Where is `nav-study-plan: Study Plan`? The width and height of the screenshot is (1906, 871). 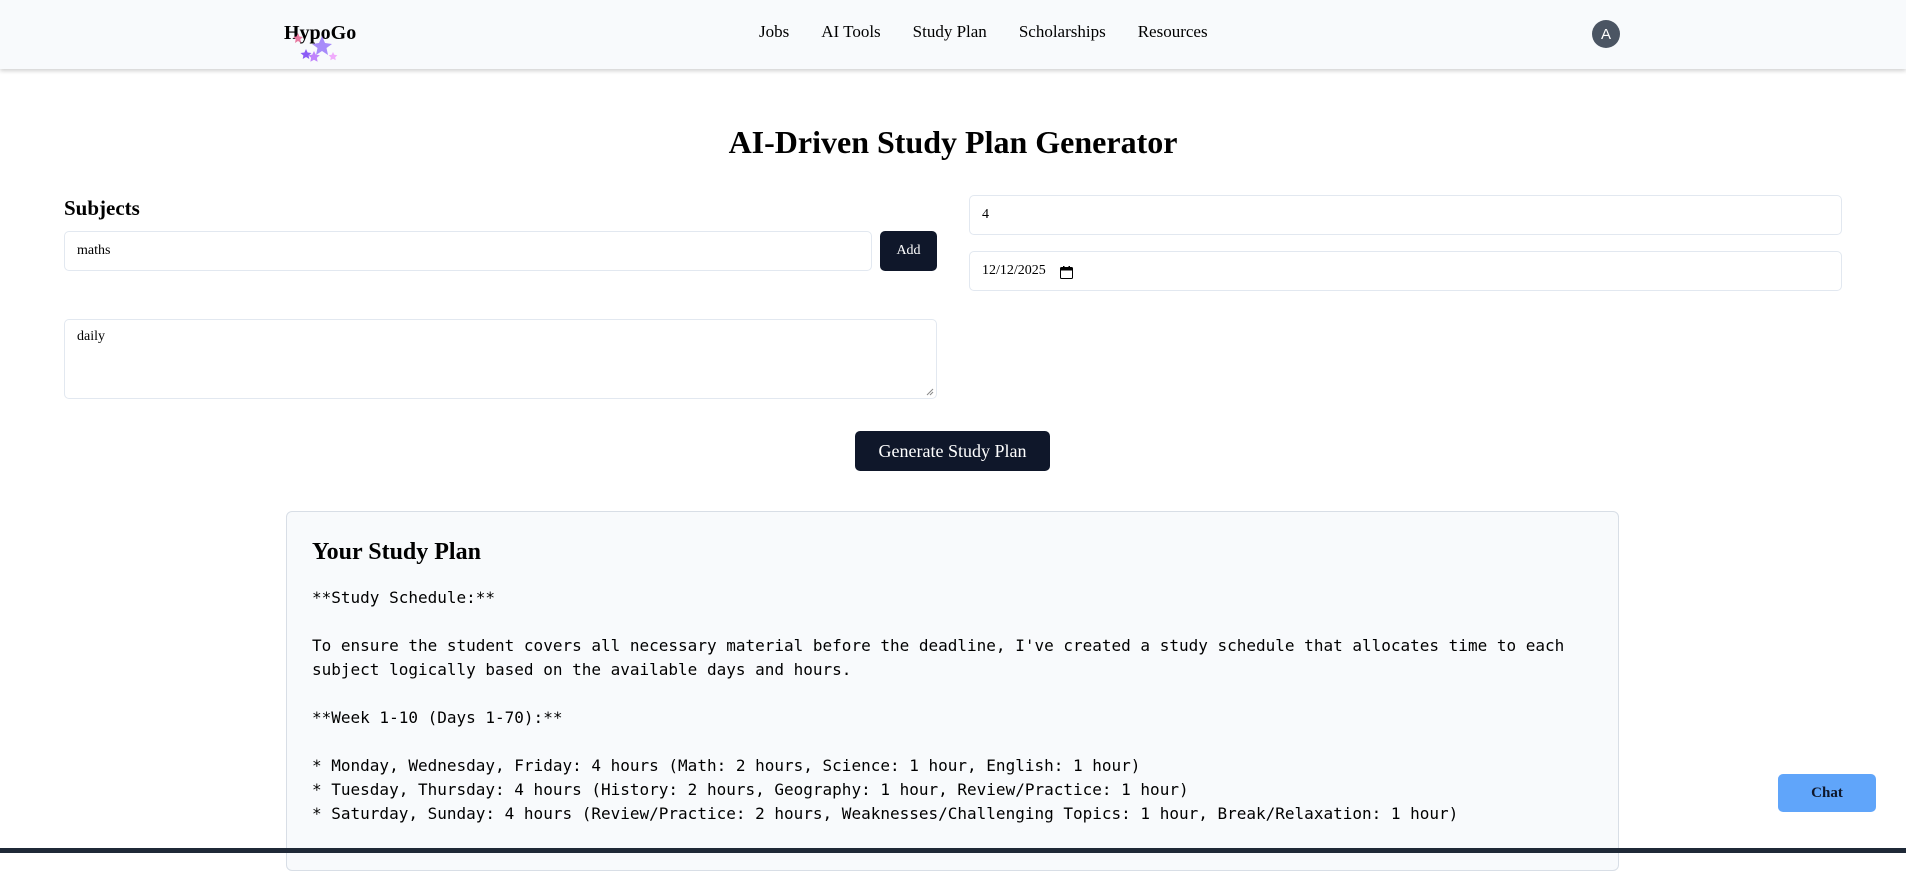 nav-study-plan: Study Plan is located at coordinates (950, 32).